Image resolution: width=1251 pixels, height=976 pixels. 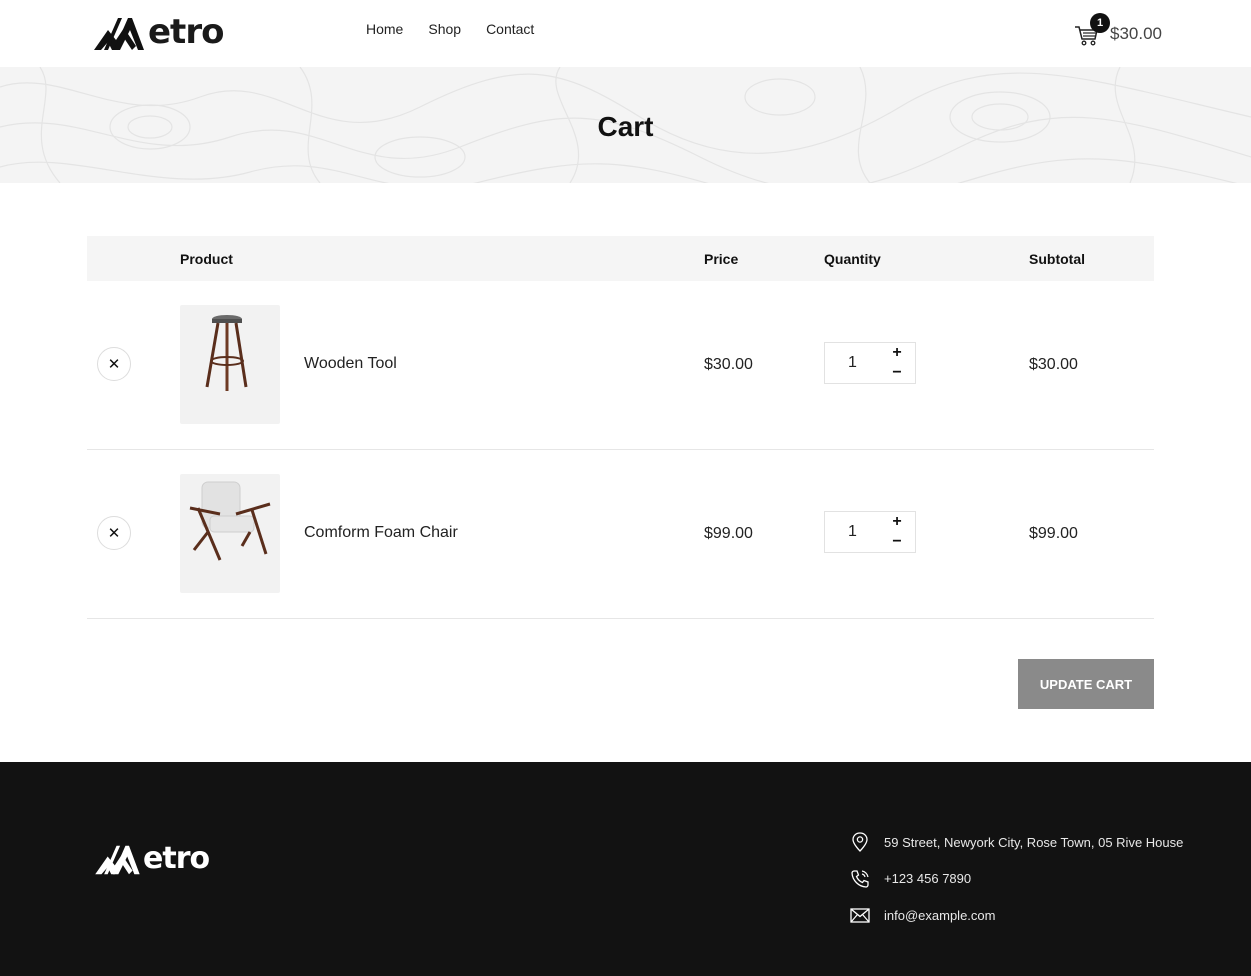 I want to click on header-price: Price, so click(x=721, y=259).